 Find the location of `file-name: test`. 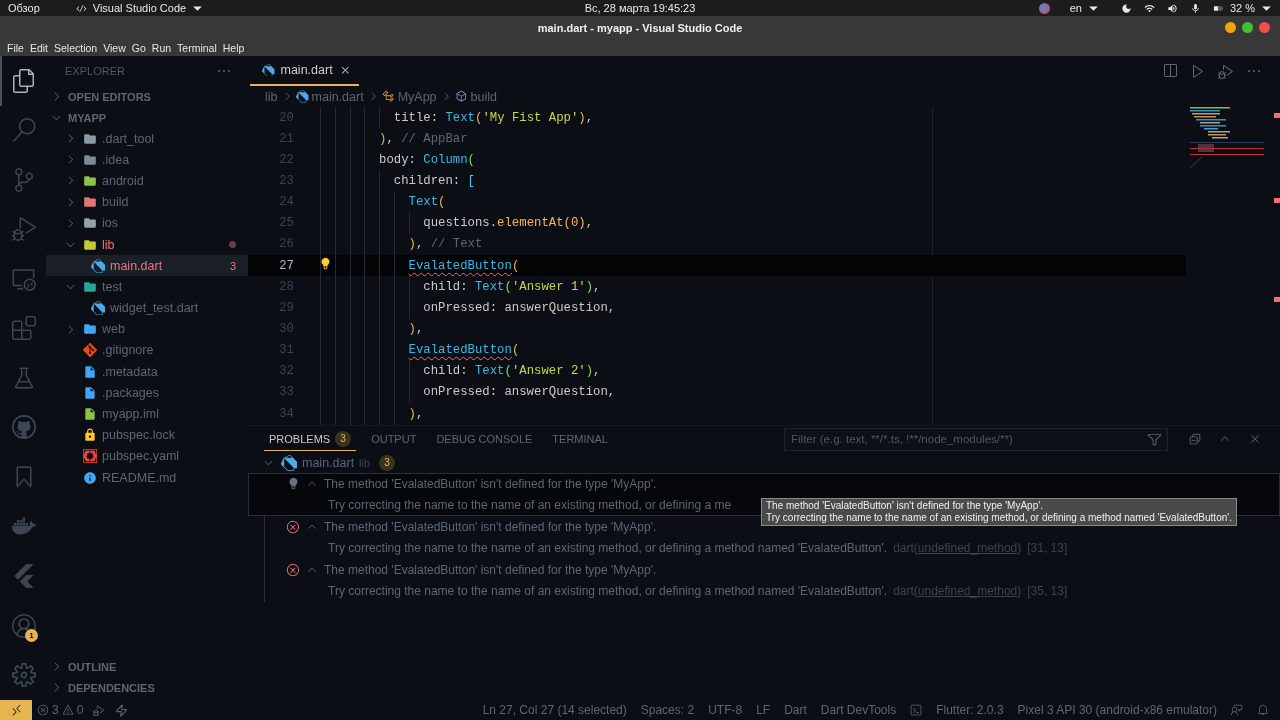

file-name: test is located at coordinates (112, 286).